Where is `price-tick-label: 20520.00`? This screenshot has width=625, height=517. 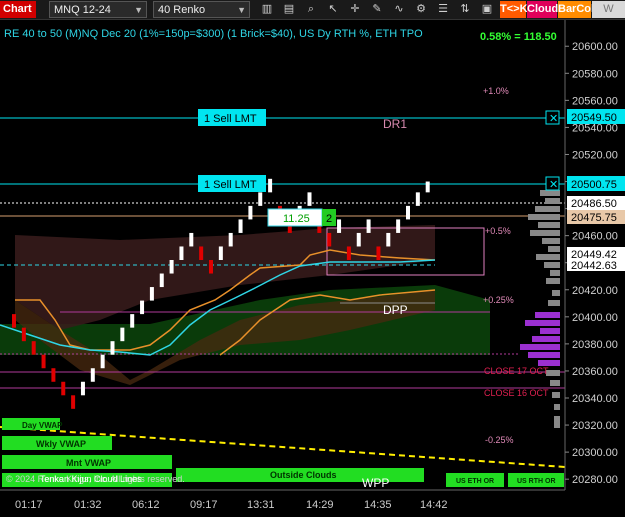
price-tick-label: 20520.00 is located at coordinates (595, 155).